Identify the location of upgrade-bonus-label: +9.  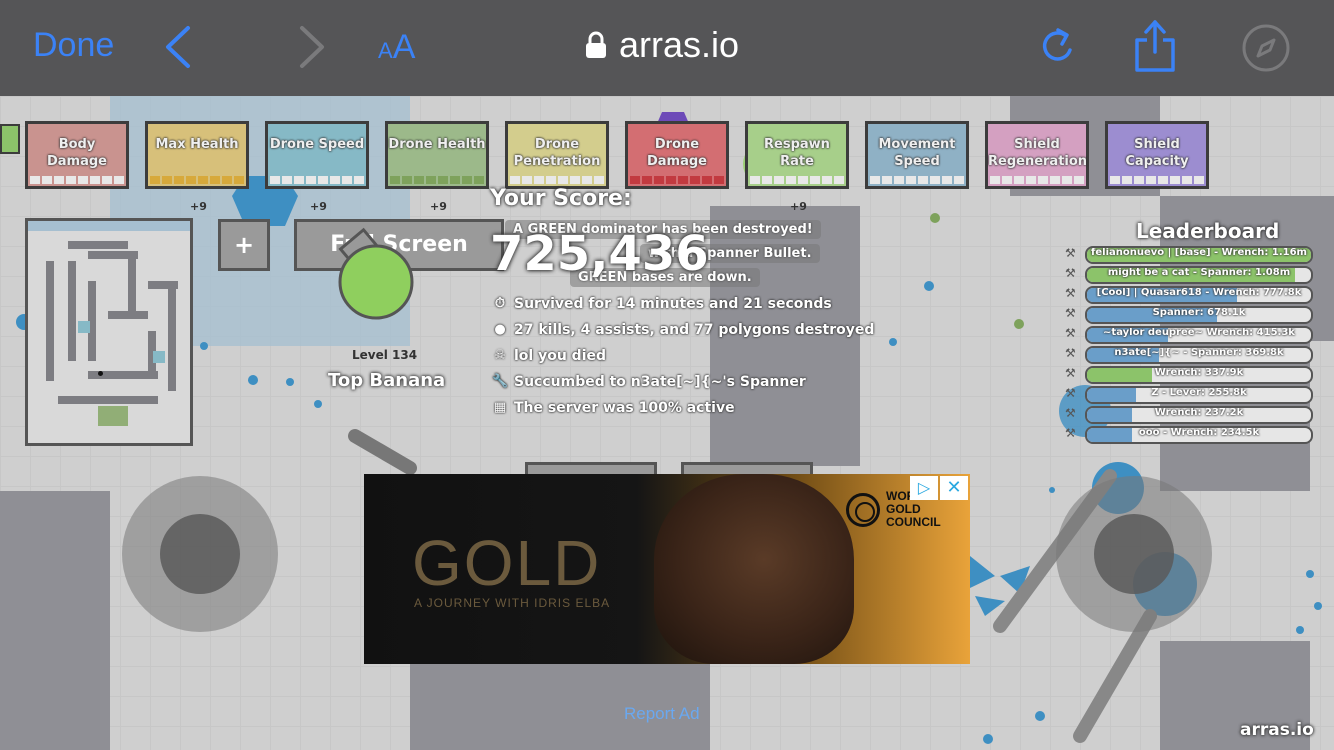
(318, 206).